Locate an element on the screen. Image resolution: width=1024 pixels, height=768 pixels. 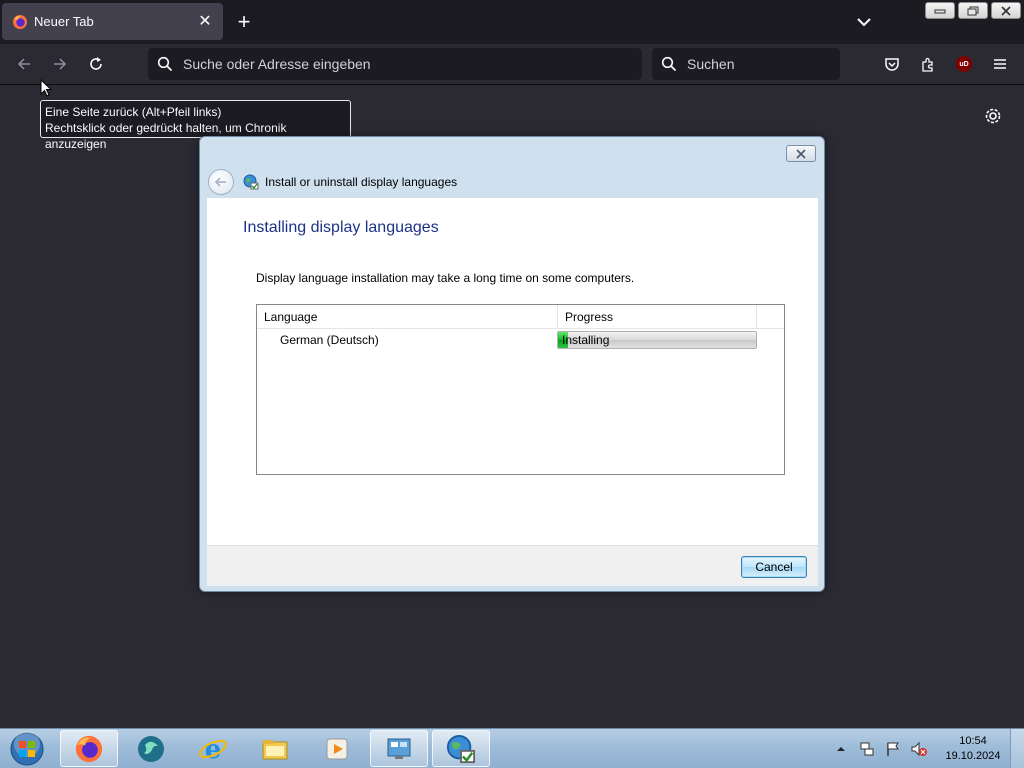
dialog-header: Install or uninstall display languages is located at coordinates (332, 182).